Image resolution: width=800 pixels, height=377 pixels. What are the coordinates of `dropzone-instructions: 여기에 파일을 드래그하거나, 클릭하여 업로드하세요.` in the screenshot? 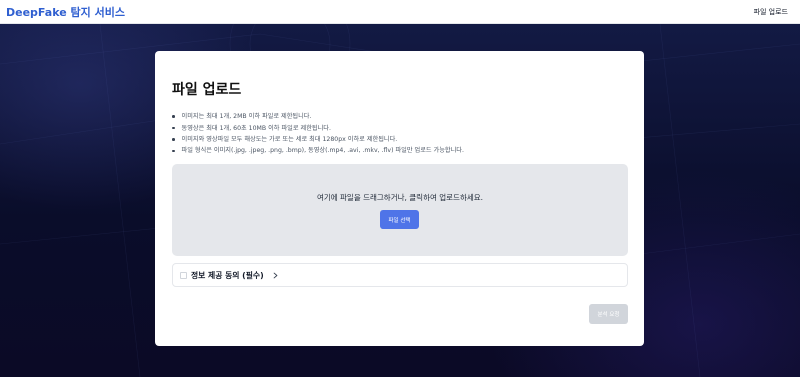 It's located at (400, 197).